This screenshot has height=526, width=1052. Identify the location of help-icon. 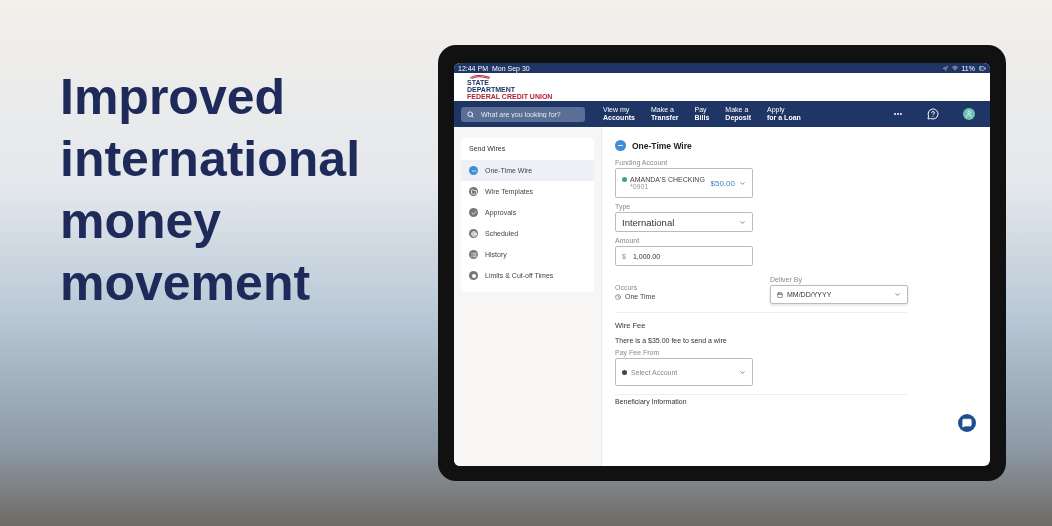
(933, 114).